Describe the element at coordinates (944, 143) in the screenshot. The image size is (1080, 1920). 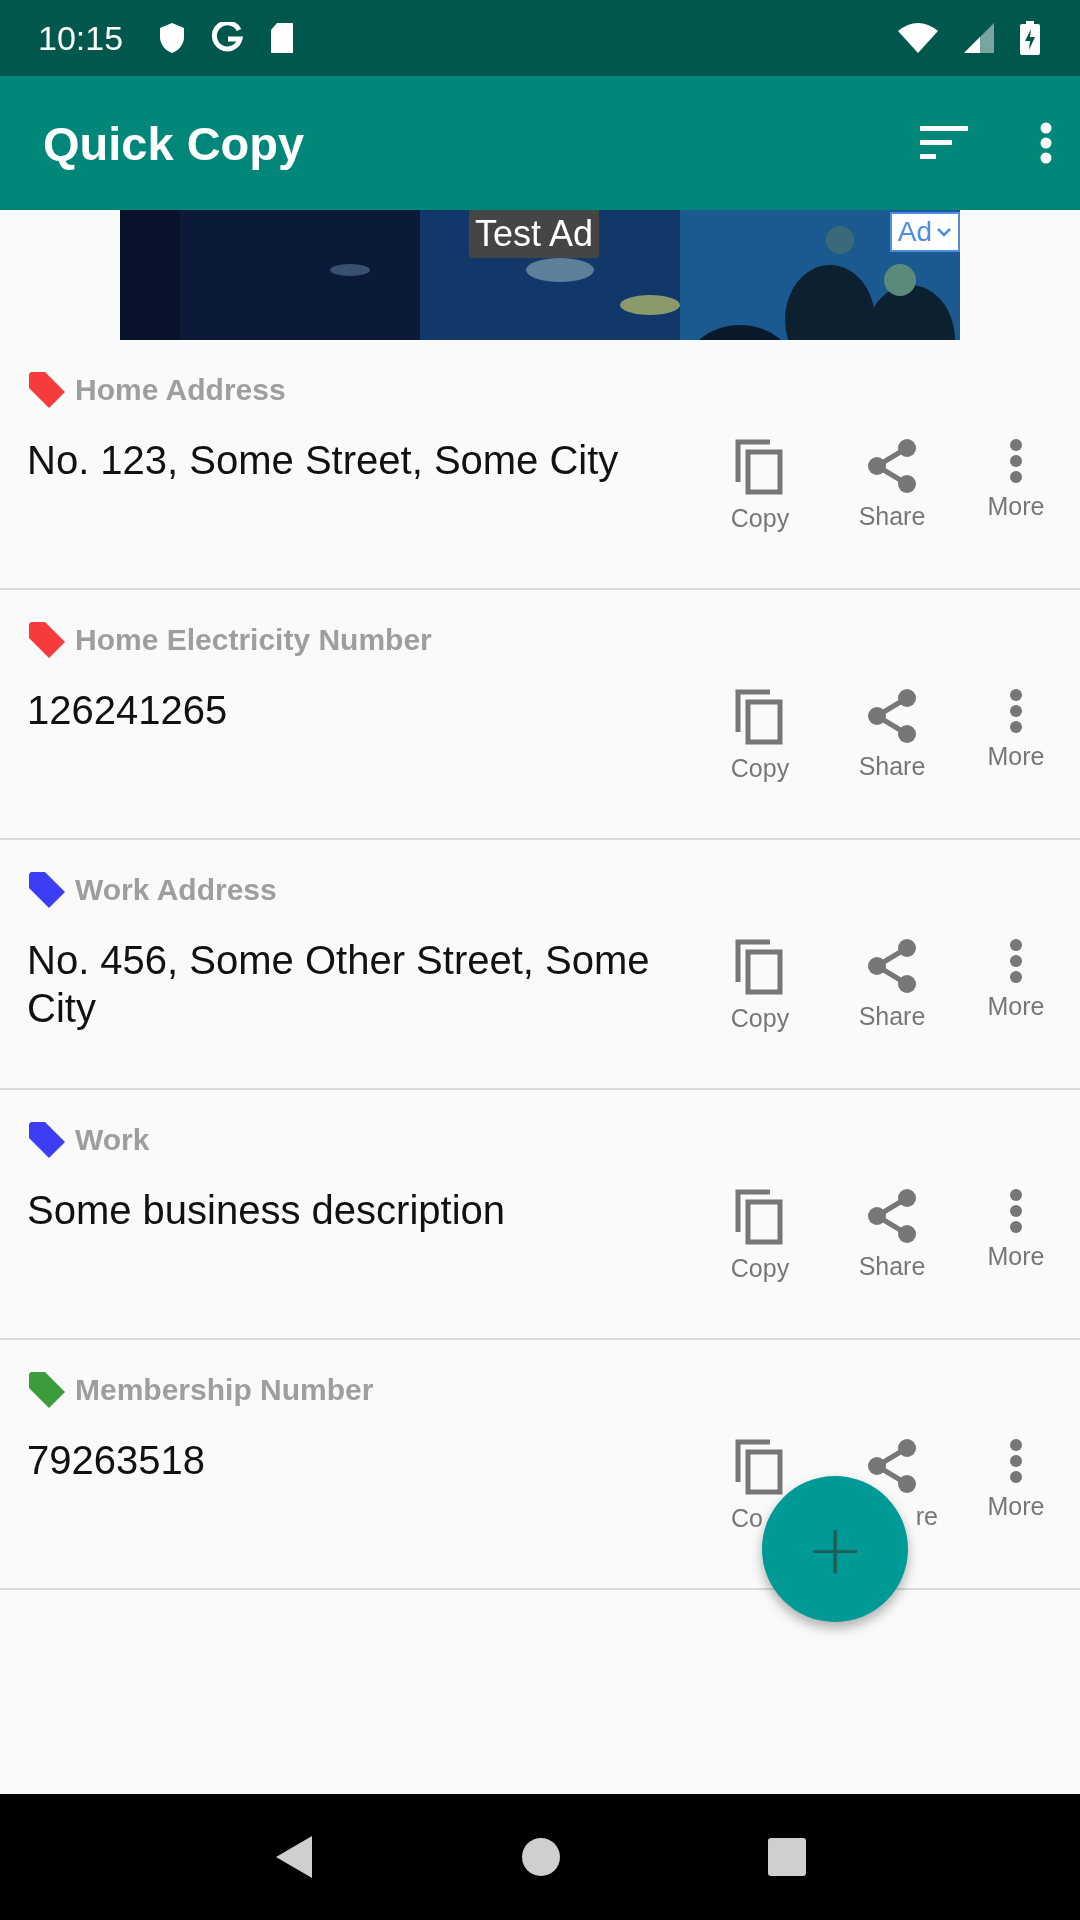
I see `sort-icon` at that location.